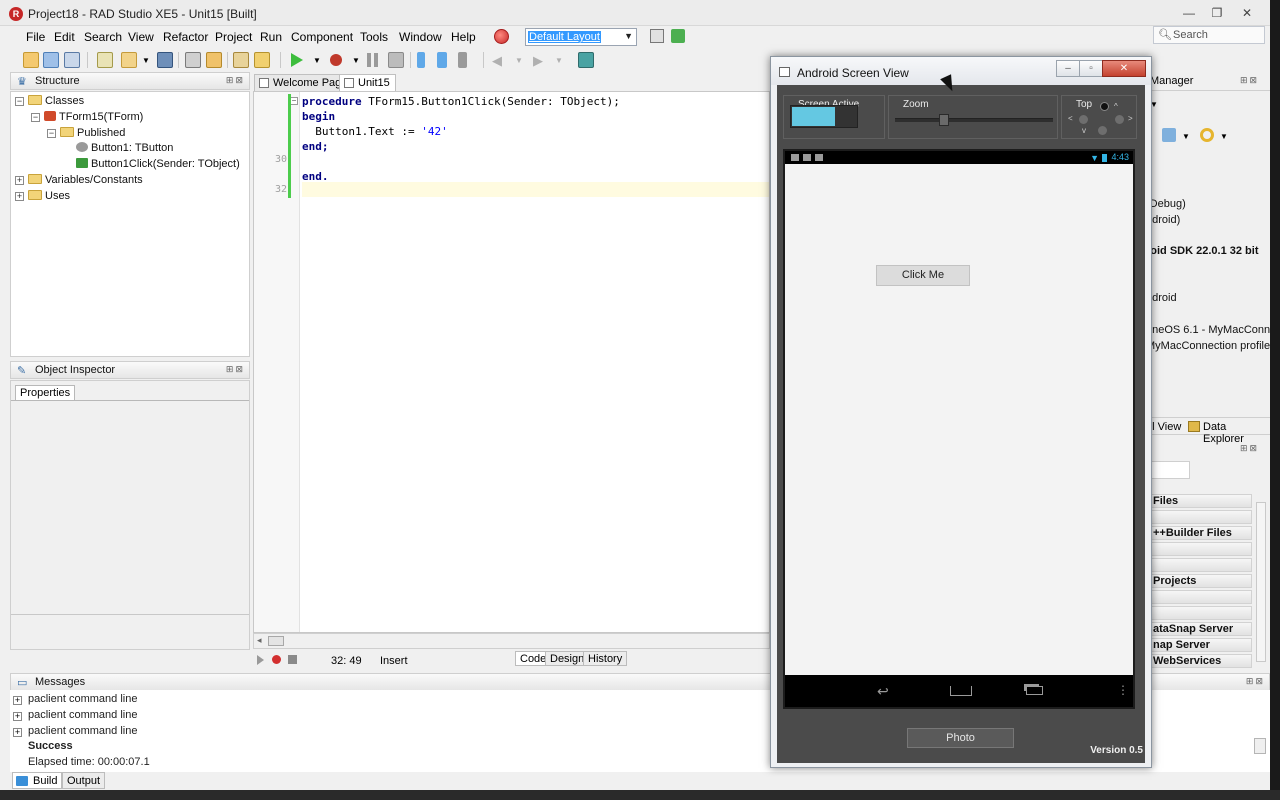 The height and width of the screenshot is (800, 1280). I want to click on trace-into-icon, so click(421, 60).